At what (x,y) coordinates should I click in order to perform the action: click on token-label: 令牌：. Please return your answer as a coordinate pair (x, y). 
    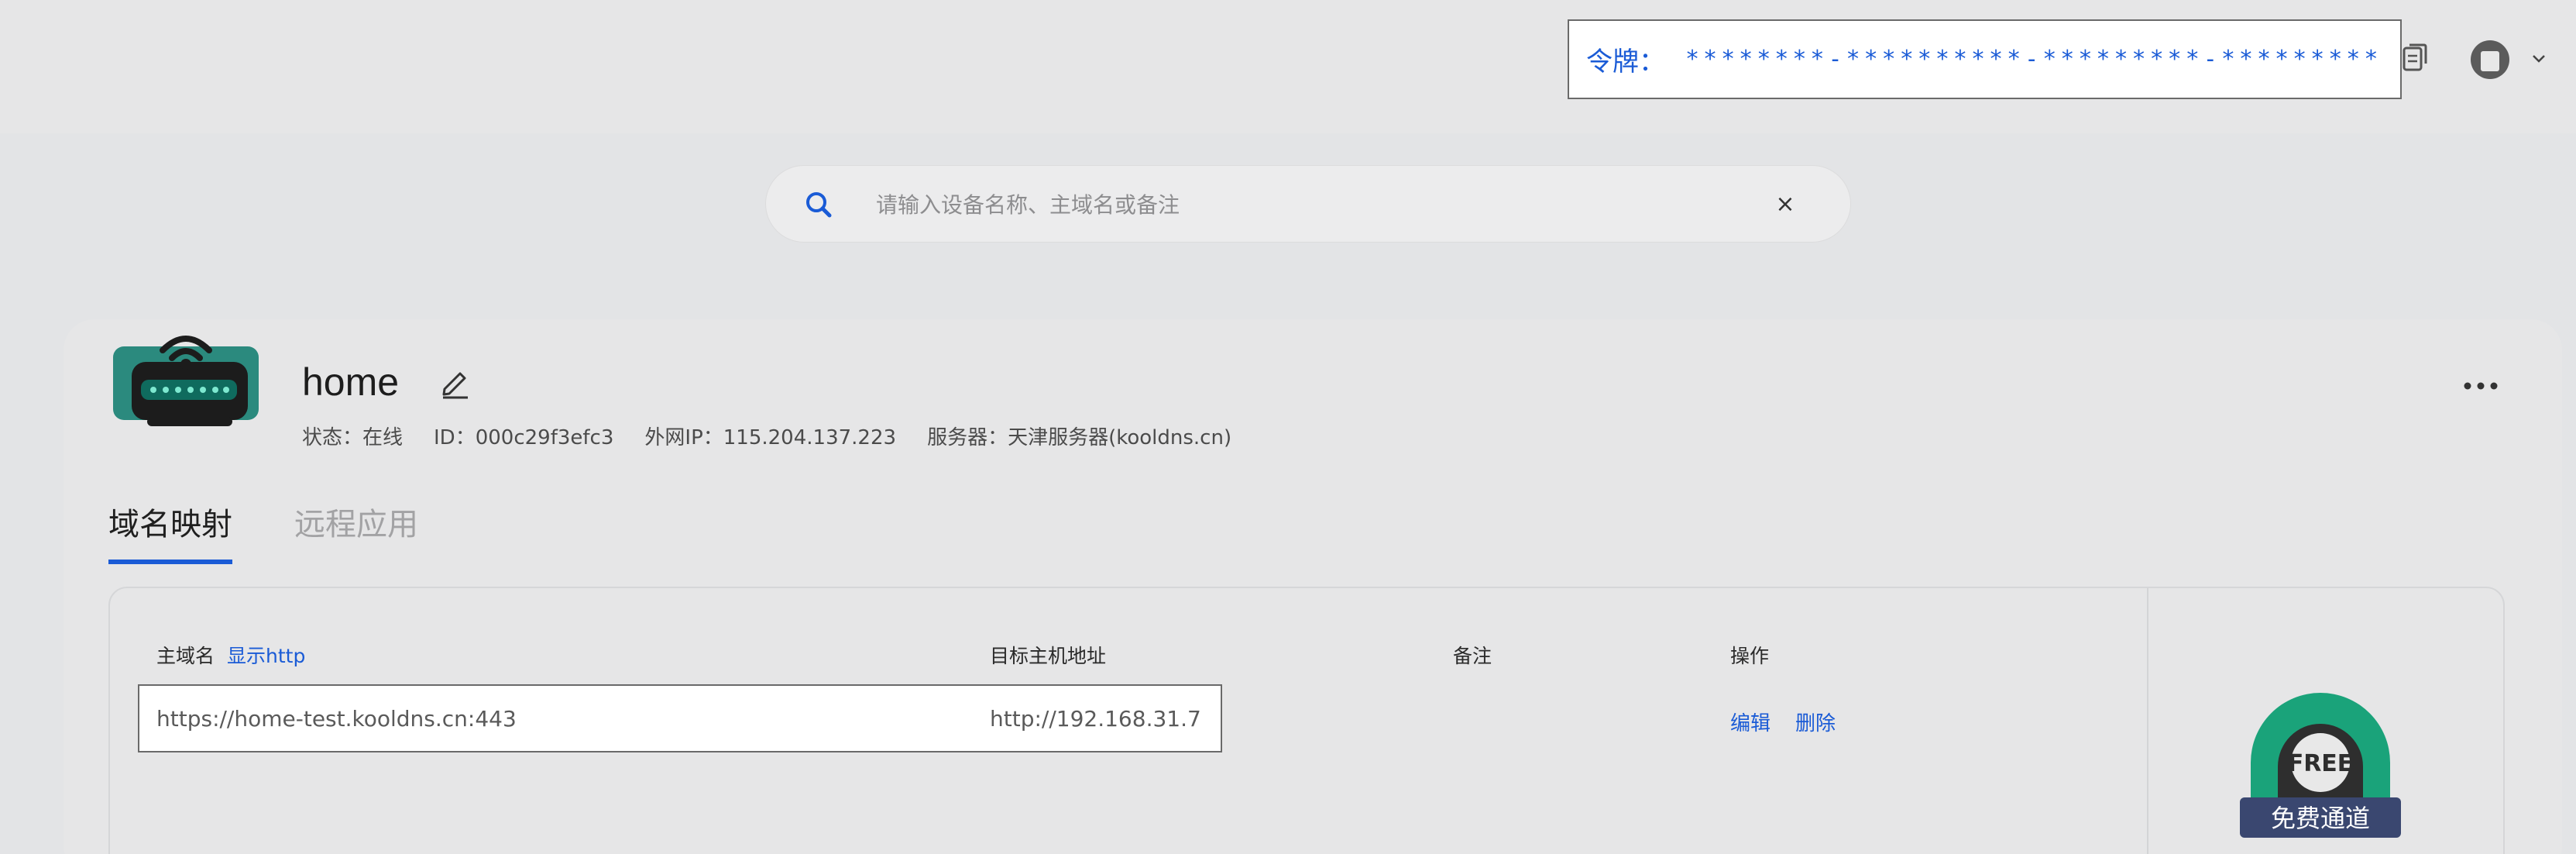
    Looking at the image, I should click on (1625, 62).